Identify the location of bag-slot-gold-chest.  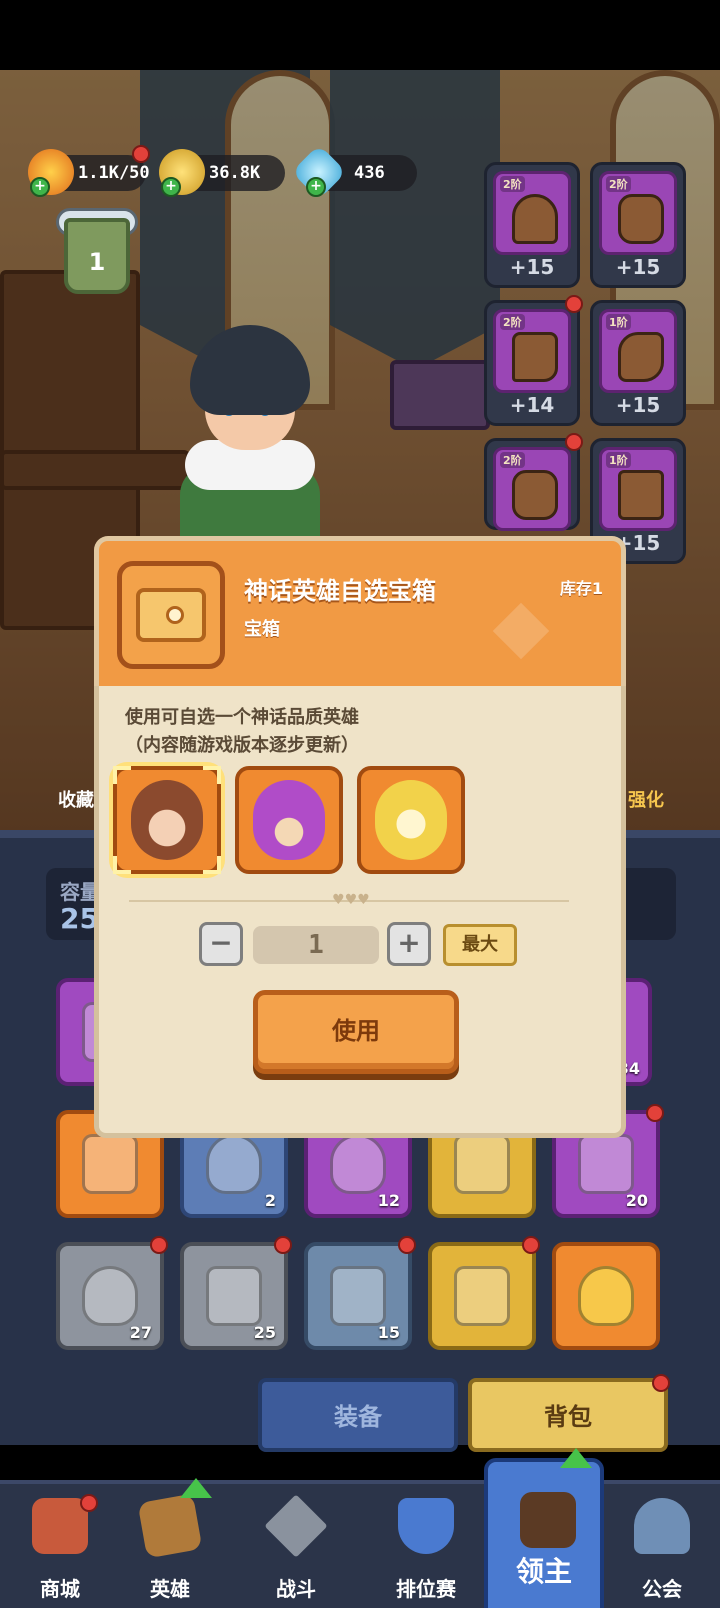
(484, 1293).